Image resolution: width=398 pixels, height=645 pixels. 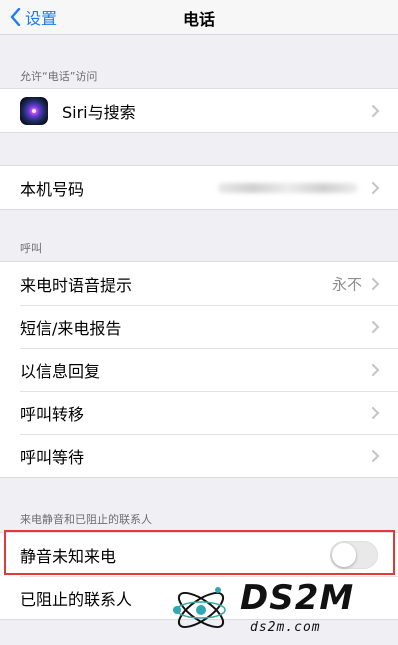 I want to click on watermark: DS2M ds2m.com, so click(x=282, y=610).